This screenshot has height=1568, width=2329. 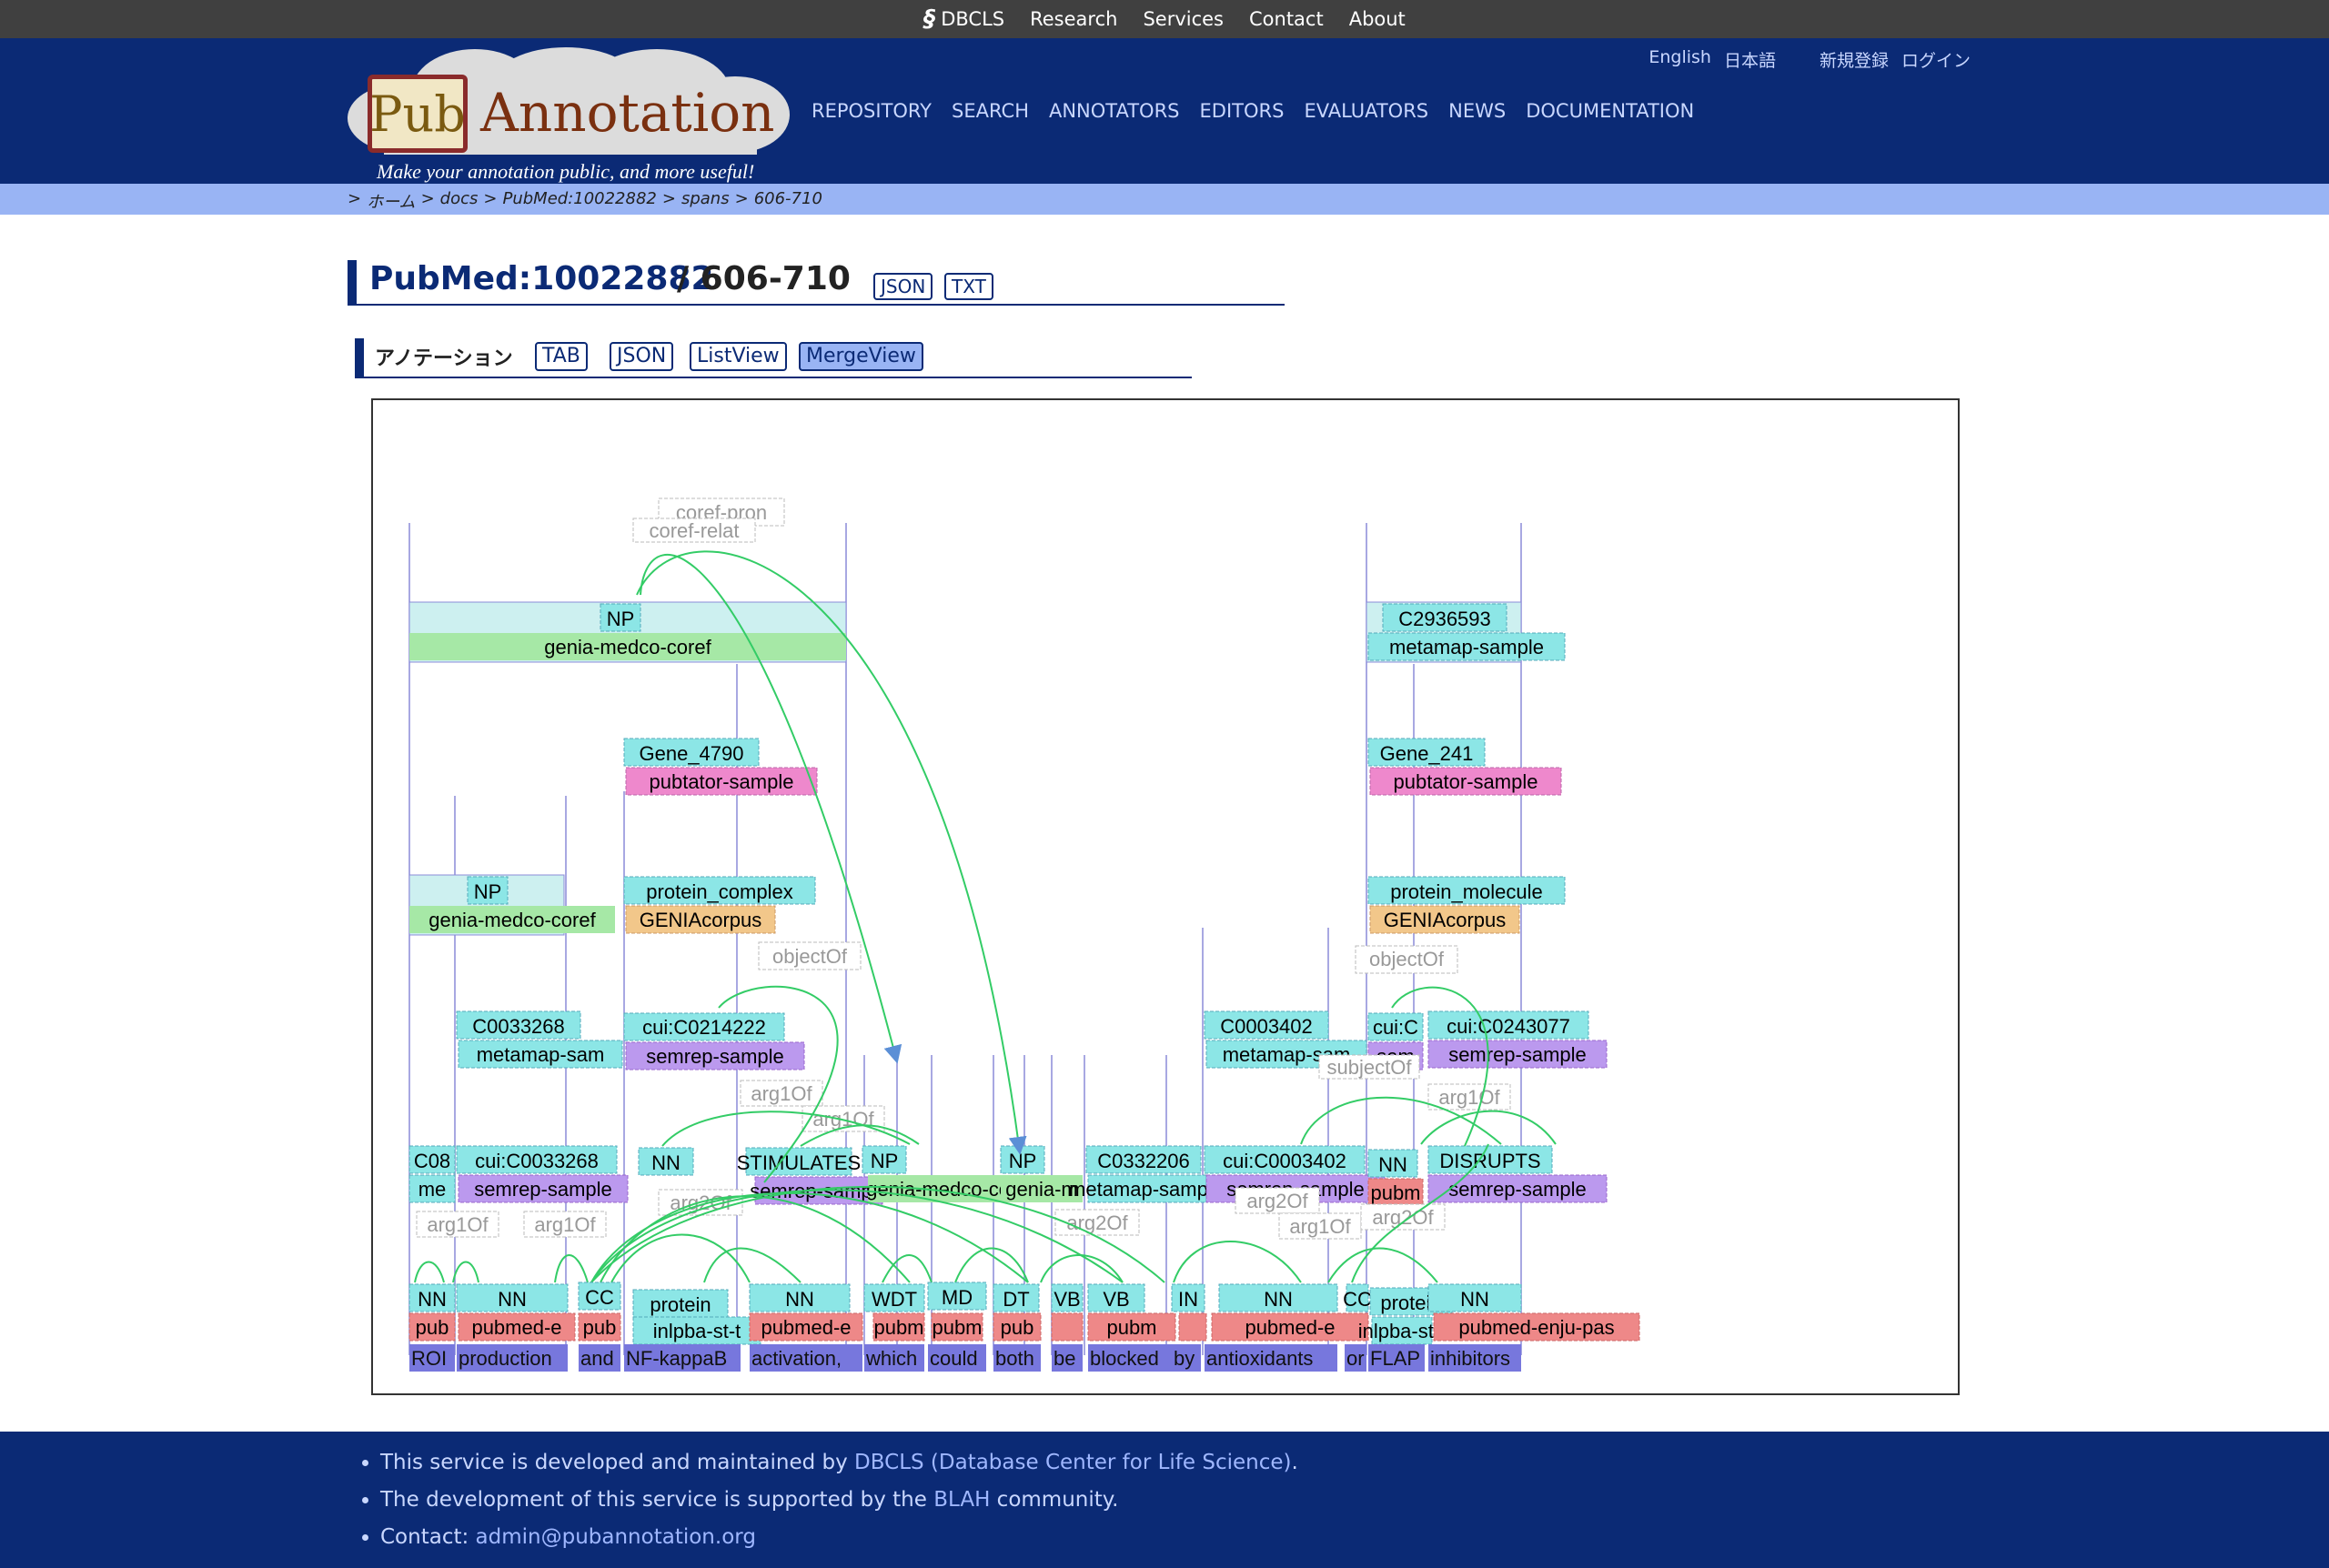 I want to click on inlpba-label-2: inlpba-st-t, so click(x=1402, y=1331).